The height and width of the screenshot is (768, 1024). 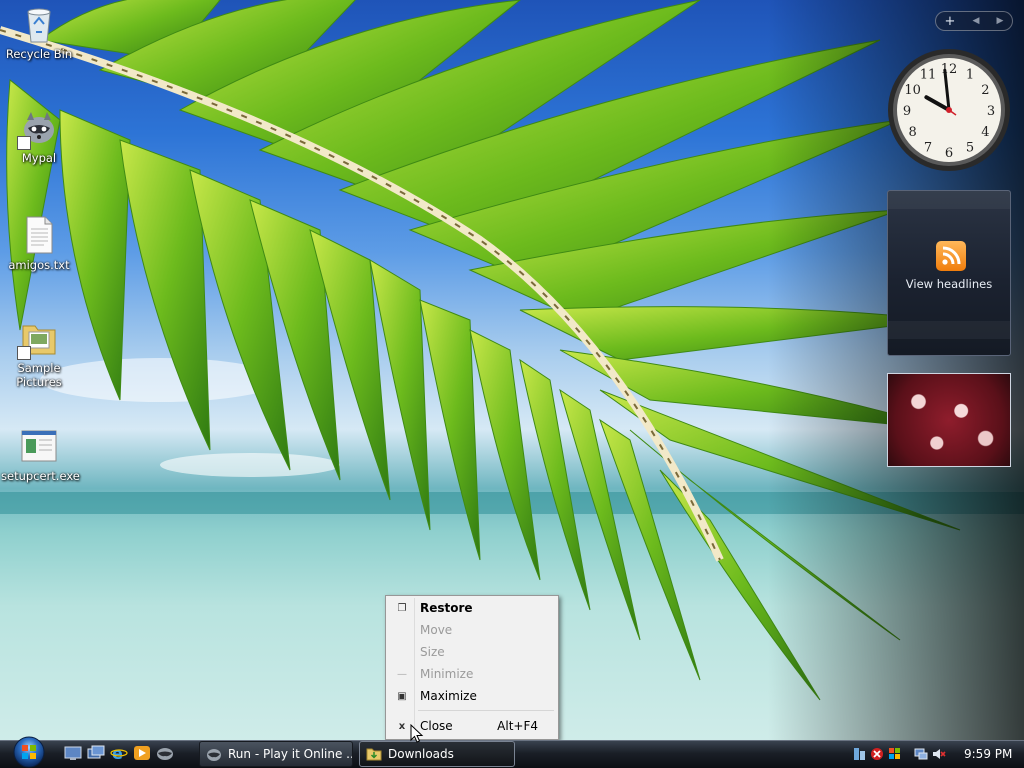 I want to click on desktop-icon-amigos-txt: amigos.txt, so click(x=39, y=243).